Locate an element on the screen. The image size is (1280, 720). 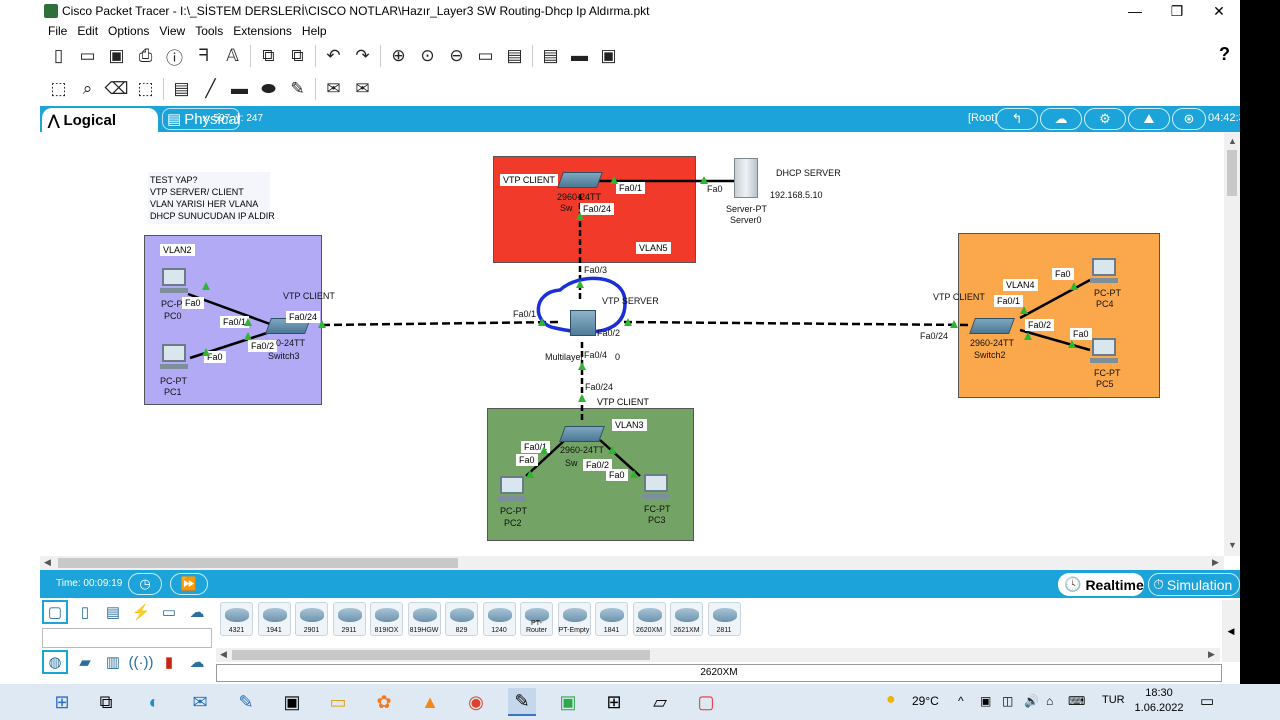
menu-help: Help is located at coordinates (315, 31).